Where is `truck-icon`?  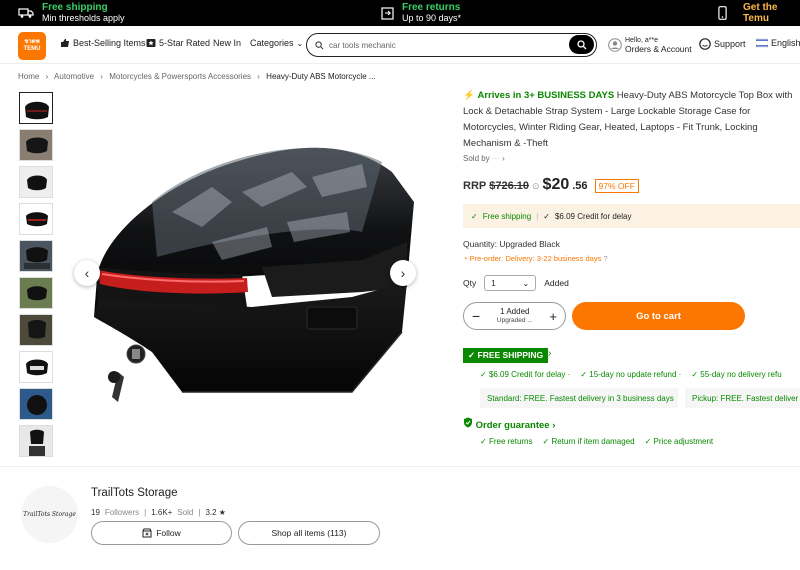
truck-icon is located at coordinates (26, 13).